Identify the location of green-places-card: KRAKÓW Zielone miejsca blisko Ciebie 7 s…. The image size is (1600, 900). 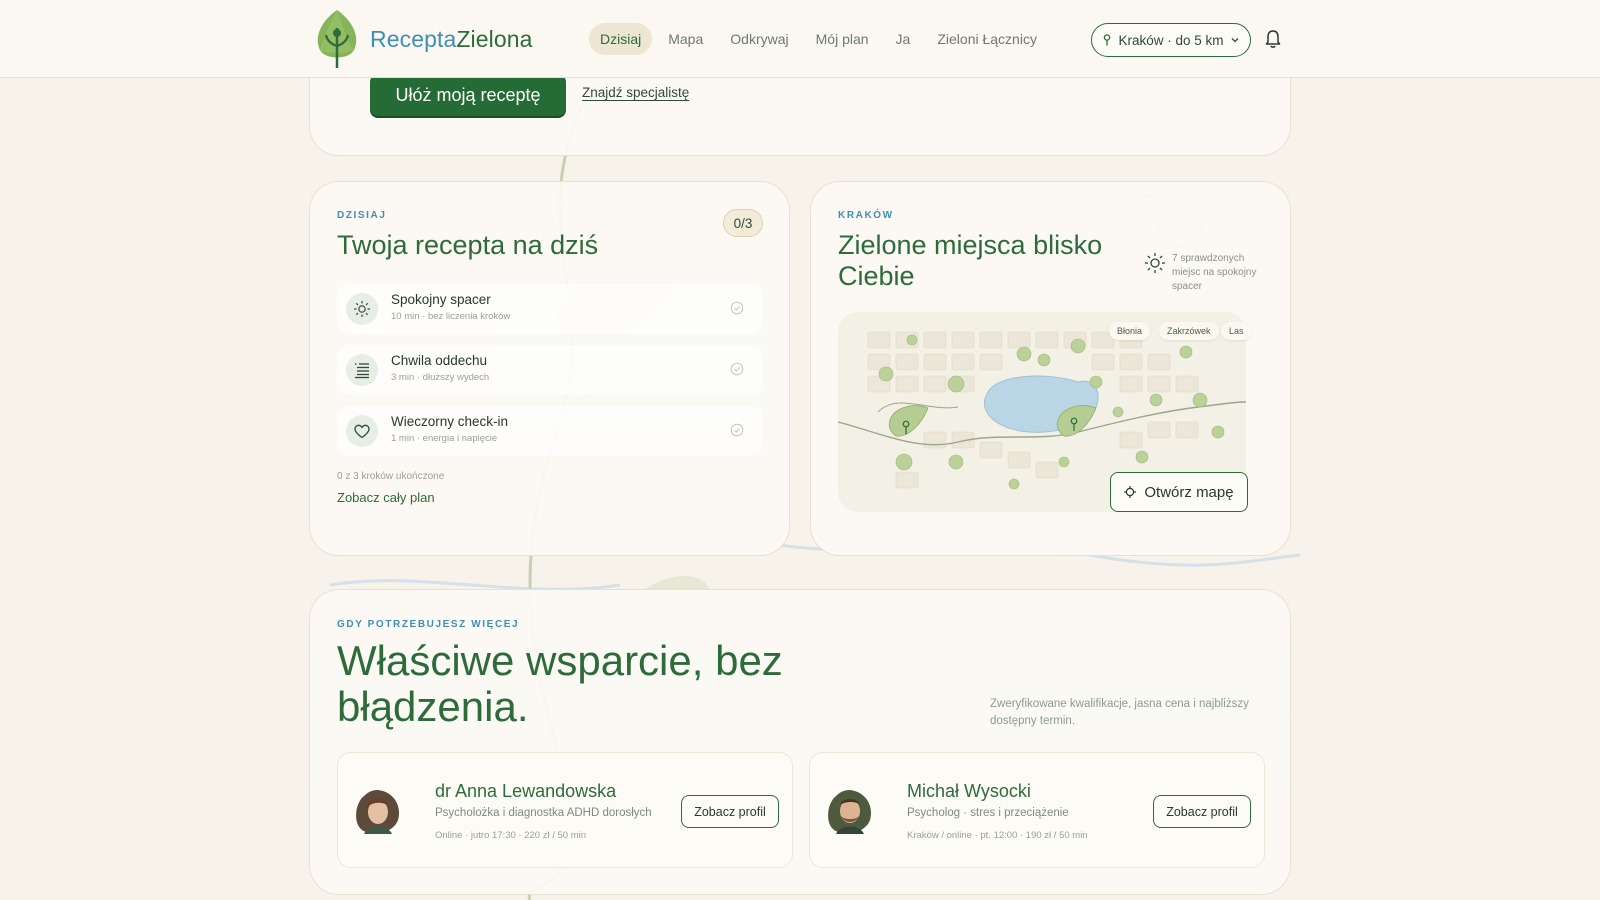
(1050, 368).